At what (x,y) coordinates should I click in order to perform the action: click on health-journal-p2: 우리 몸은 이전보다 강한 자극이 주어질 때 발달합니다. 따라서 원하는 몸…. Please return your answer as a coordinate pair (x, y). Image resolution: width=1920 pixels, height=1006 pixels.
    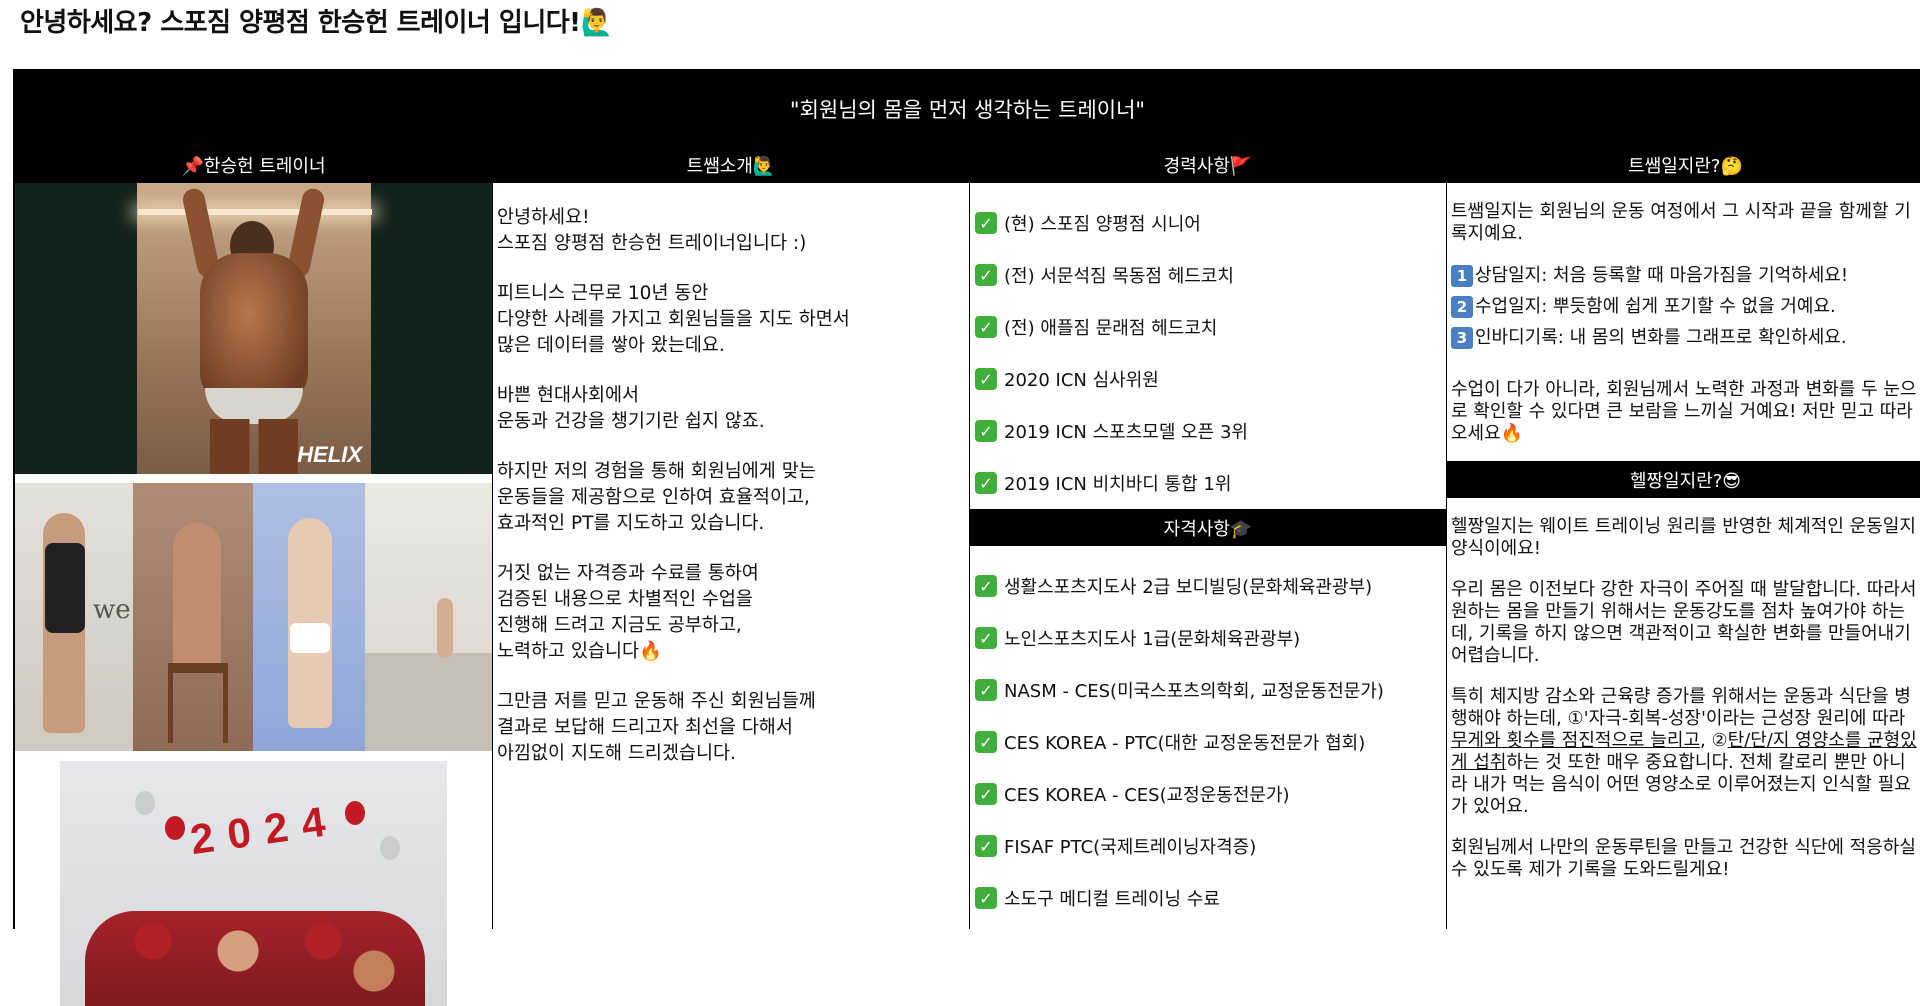
    Looking at the image, I should click on (1684, 622).